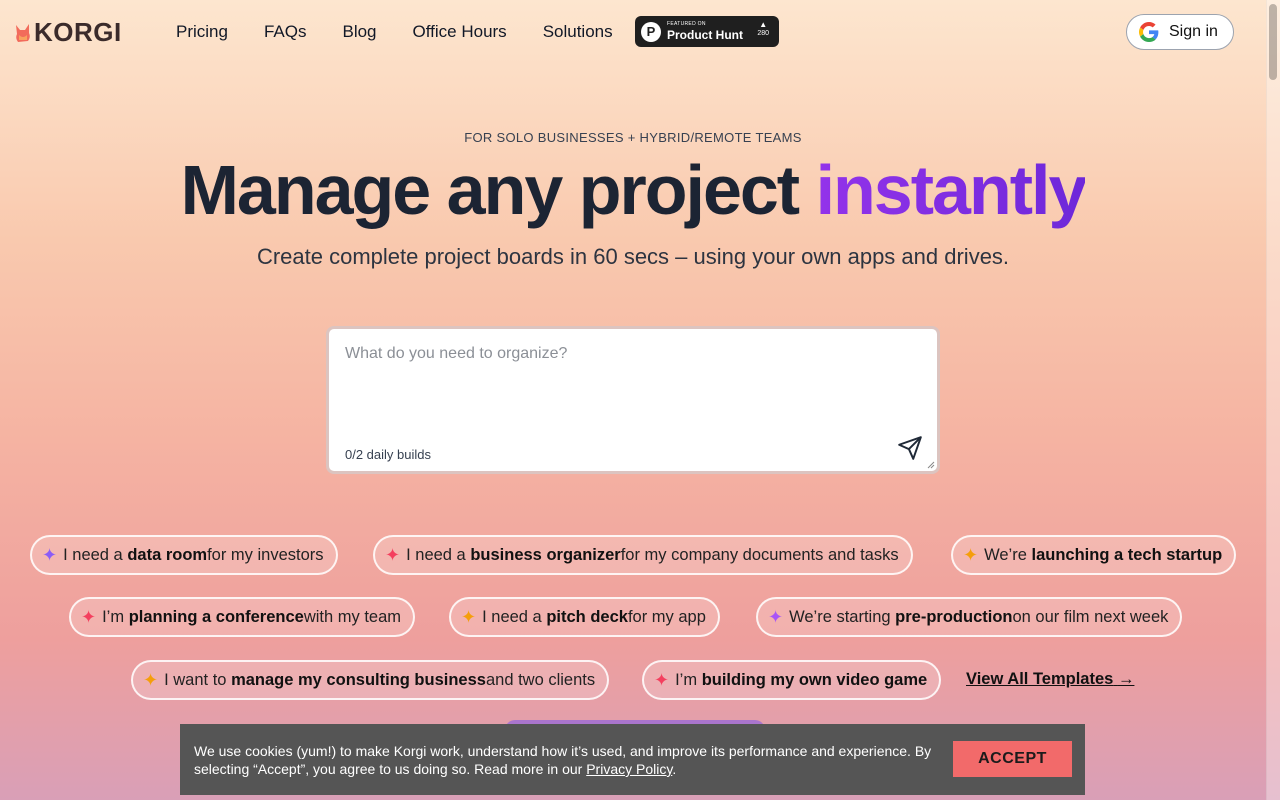 Image resolution: width=1280 pixels, height=800 pixels. I want to click on corgi-icon, so click(23, 32).